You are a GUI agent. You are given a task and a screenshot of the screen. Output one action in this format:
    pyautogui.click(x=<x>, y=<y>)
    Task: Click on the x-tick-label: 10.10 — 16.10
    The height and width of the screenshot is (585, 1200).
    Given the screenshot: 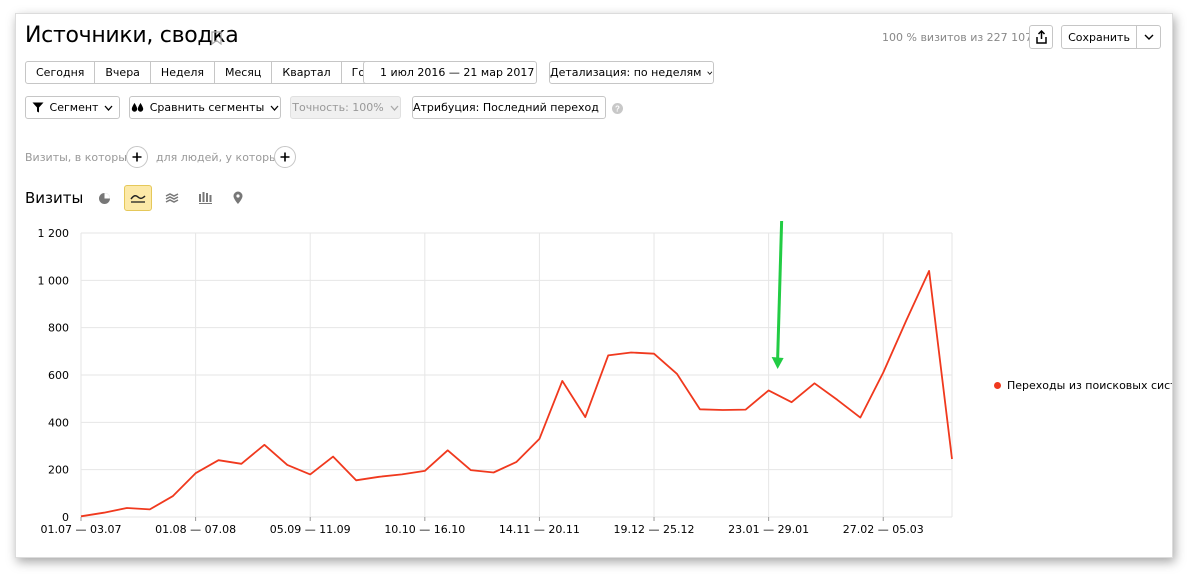 What is the action you would take?
    pyautogui.click(x=424, y=529)
    